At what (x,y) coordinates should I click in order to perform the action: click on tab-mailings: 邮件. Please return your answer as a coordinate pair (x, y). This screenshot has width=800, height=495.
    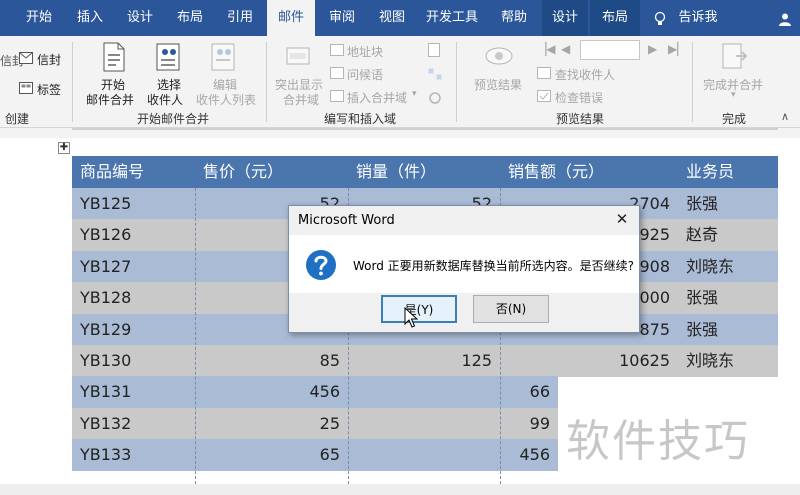
    Looking at the image, I should click on (291, 18).